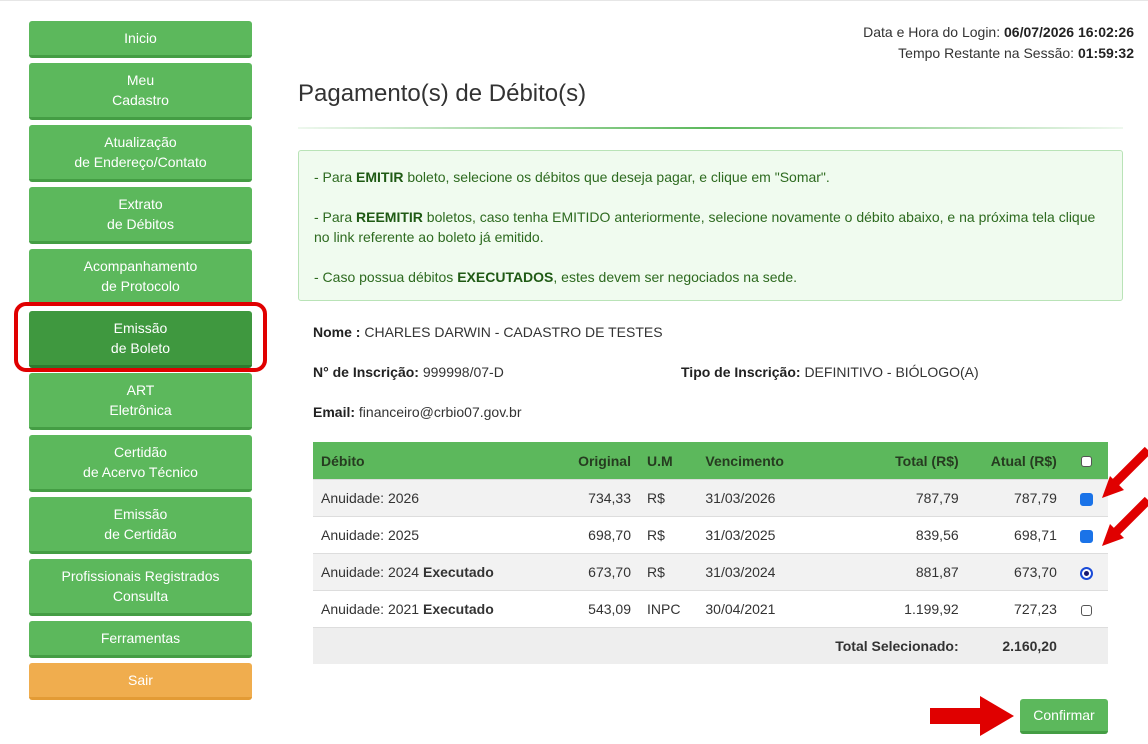 The image size is (1148, 744). Describe the element at coordinates (1015, 609) in the screenshot. I see `cell-atual: 727,23` at that location.